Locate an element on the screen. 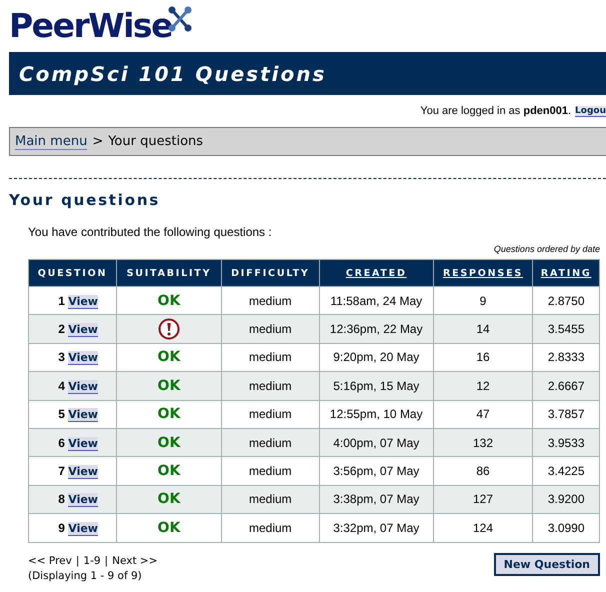 The width and height of the screenshot is (606, 592). table-cell: 2.6667 is located at coordinates (566, 386).